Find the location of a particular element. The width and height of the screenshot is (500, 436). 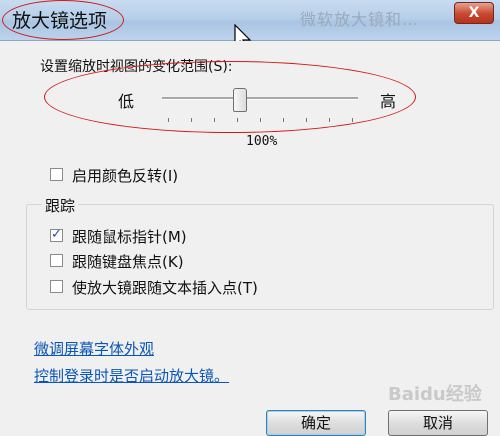

close-button: X is located at coordinates (474, 13).